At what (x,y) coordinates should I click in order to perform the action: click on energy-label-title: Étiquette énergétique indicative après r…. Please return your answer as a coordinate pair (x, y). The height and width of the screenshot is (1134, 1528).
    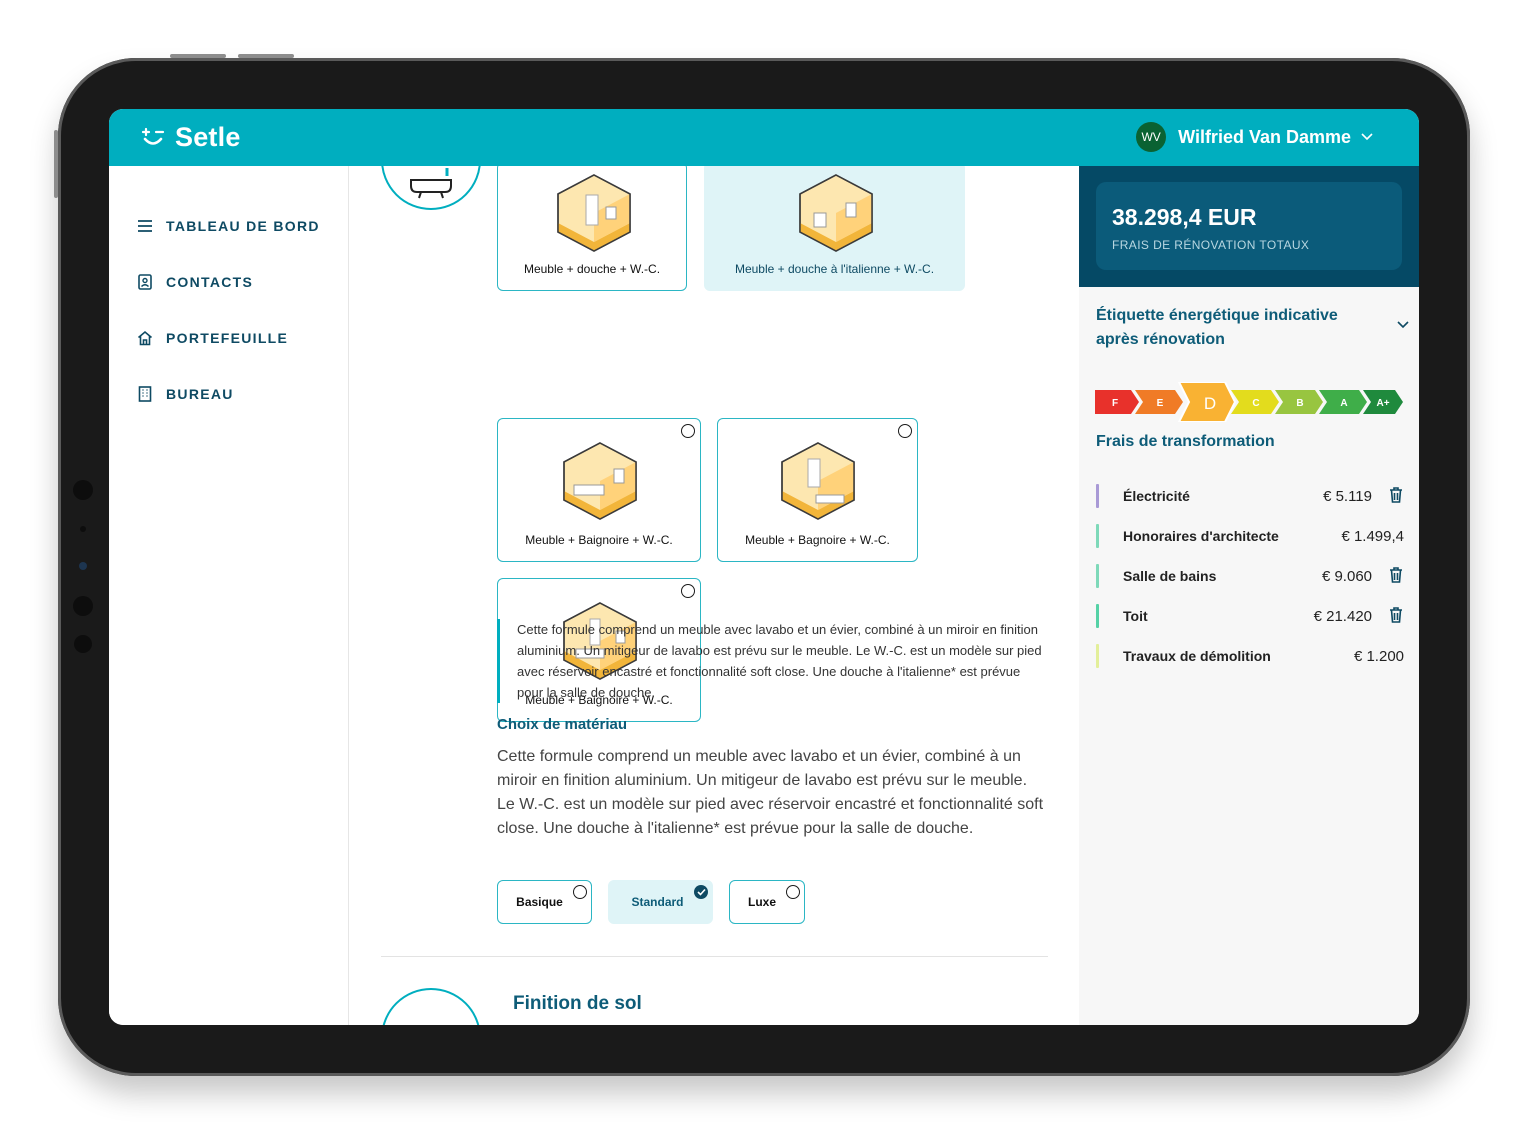
    Looking at the image, I should click on (1231, 328).